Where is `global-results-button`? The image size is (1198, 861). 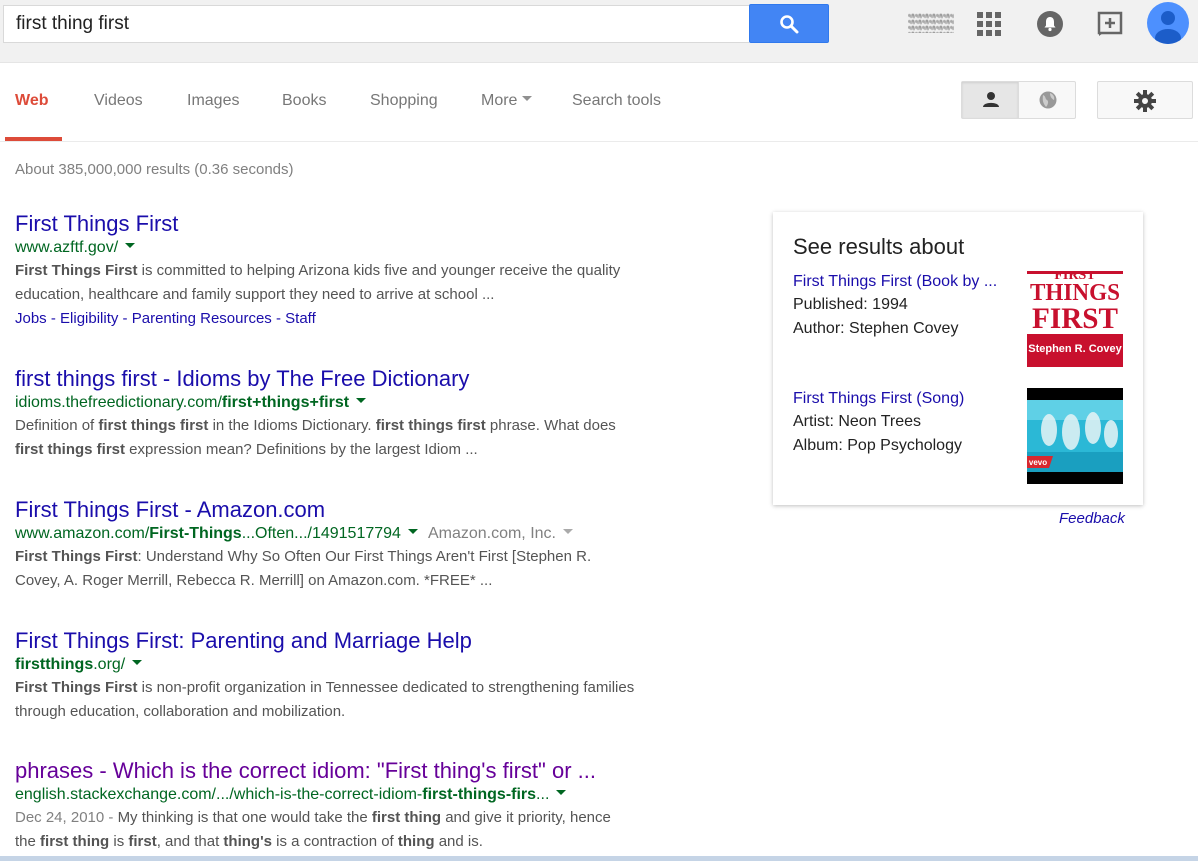
global-results-button is located at coordinates (1047, 100).